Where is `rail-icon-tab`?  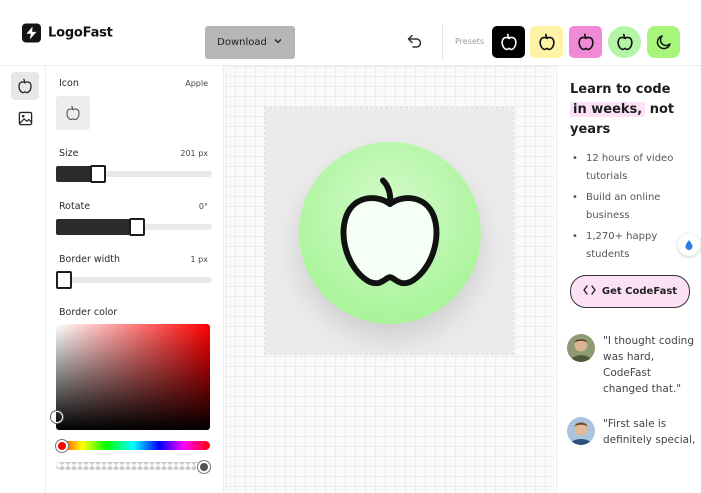
rail-icon-tab is located at coordinates (25, 86).